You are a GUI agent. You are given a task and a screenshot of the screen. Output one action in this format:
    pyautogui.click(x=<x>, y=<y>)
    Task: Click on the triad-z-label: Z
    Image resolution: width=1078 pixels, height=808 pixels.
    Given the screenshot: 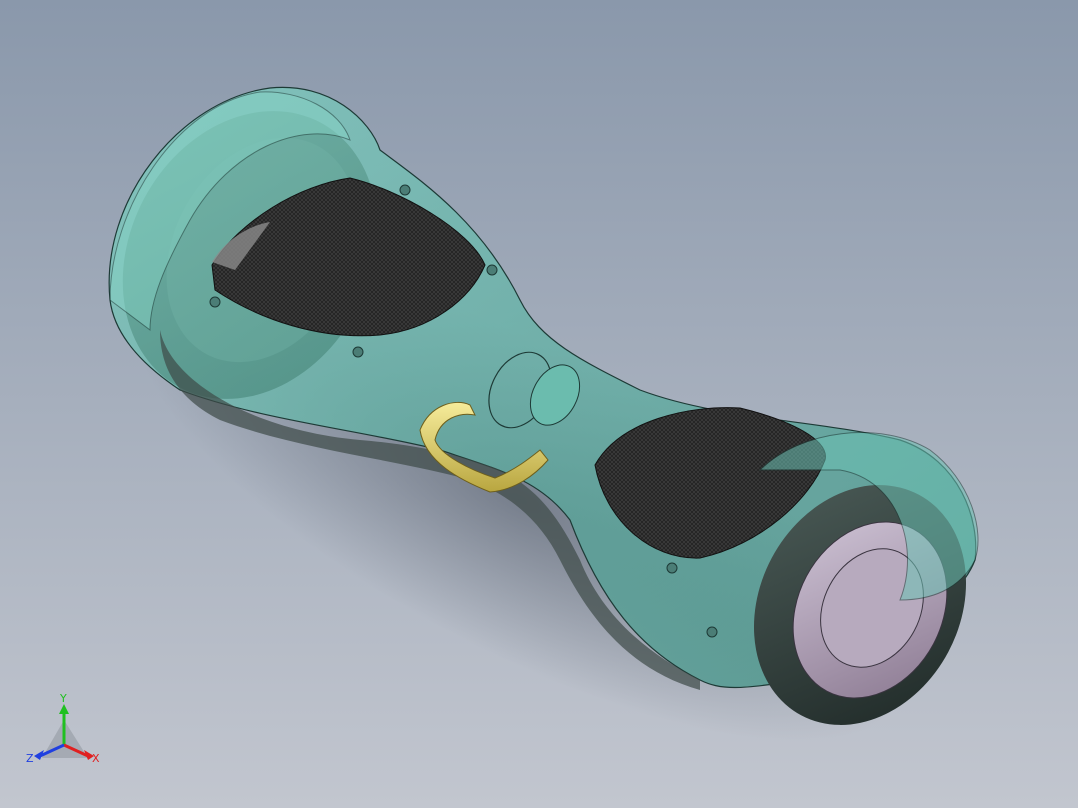 What is the action you would take?
    pyautogui.click(x=30, y=758)
    